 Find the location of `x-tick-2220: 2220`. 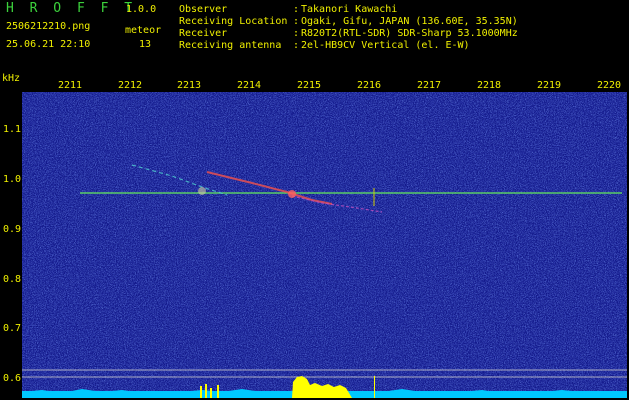

x-tick-2220: 2220 is located at coordinates (609, 85).